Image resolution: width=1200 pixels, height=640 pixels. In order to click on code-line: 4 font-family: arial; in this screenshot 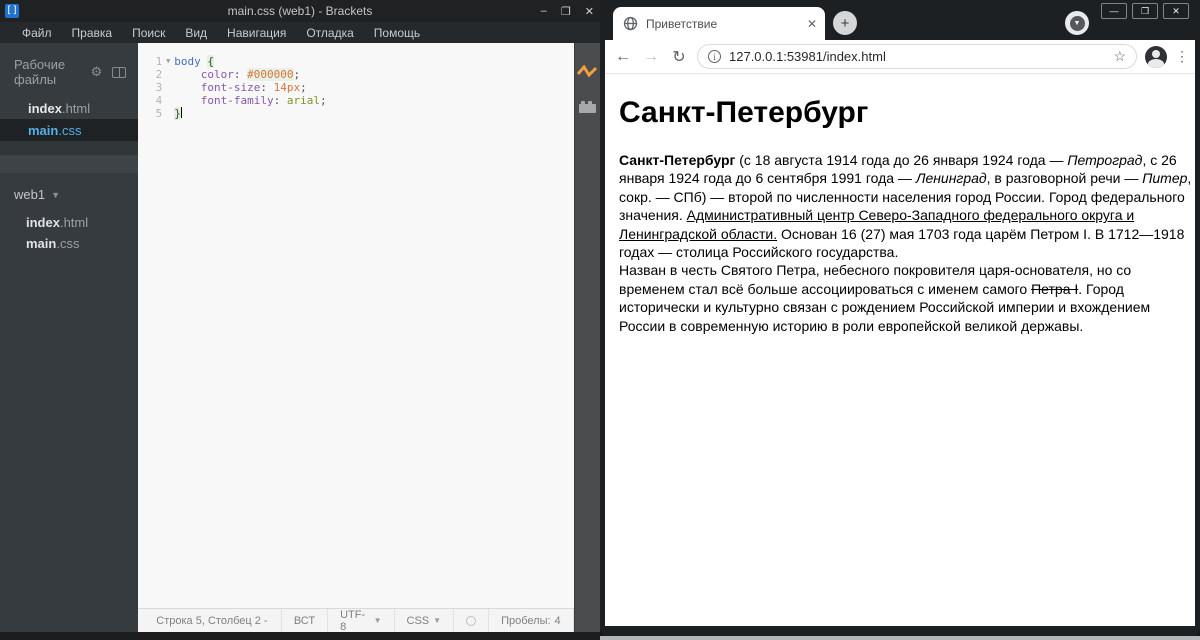, I will do `click(355, 100)`.